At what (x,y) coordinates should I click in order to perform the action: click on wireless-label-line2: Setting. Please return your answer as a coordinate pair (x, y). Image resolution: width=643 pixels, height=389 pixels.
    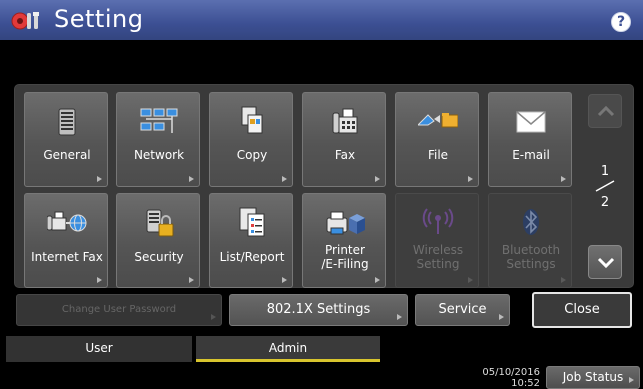
    Looking at the image, I should click on (438, 264).